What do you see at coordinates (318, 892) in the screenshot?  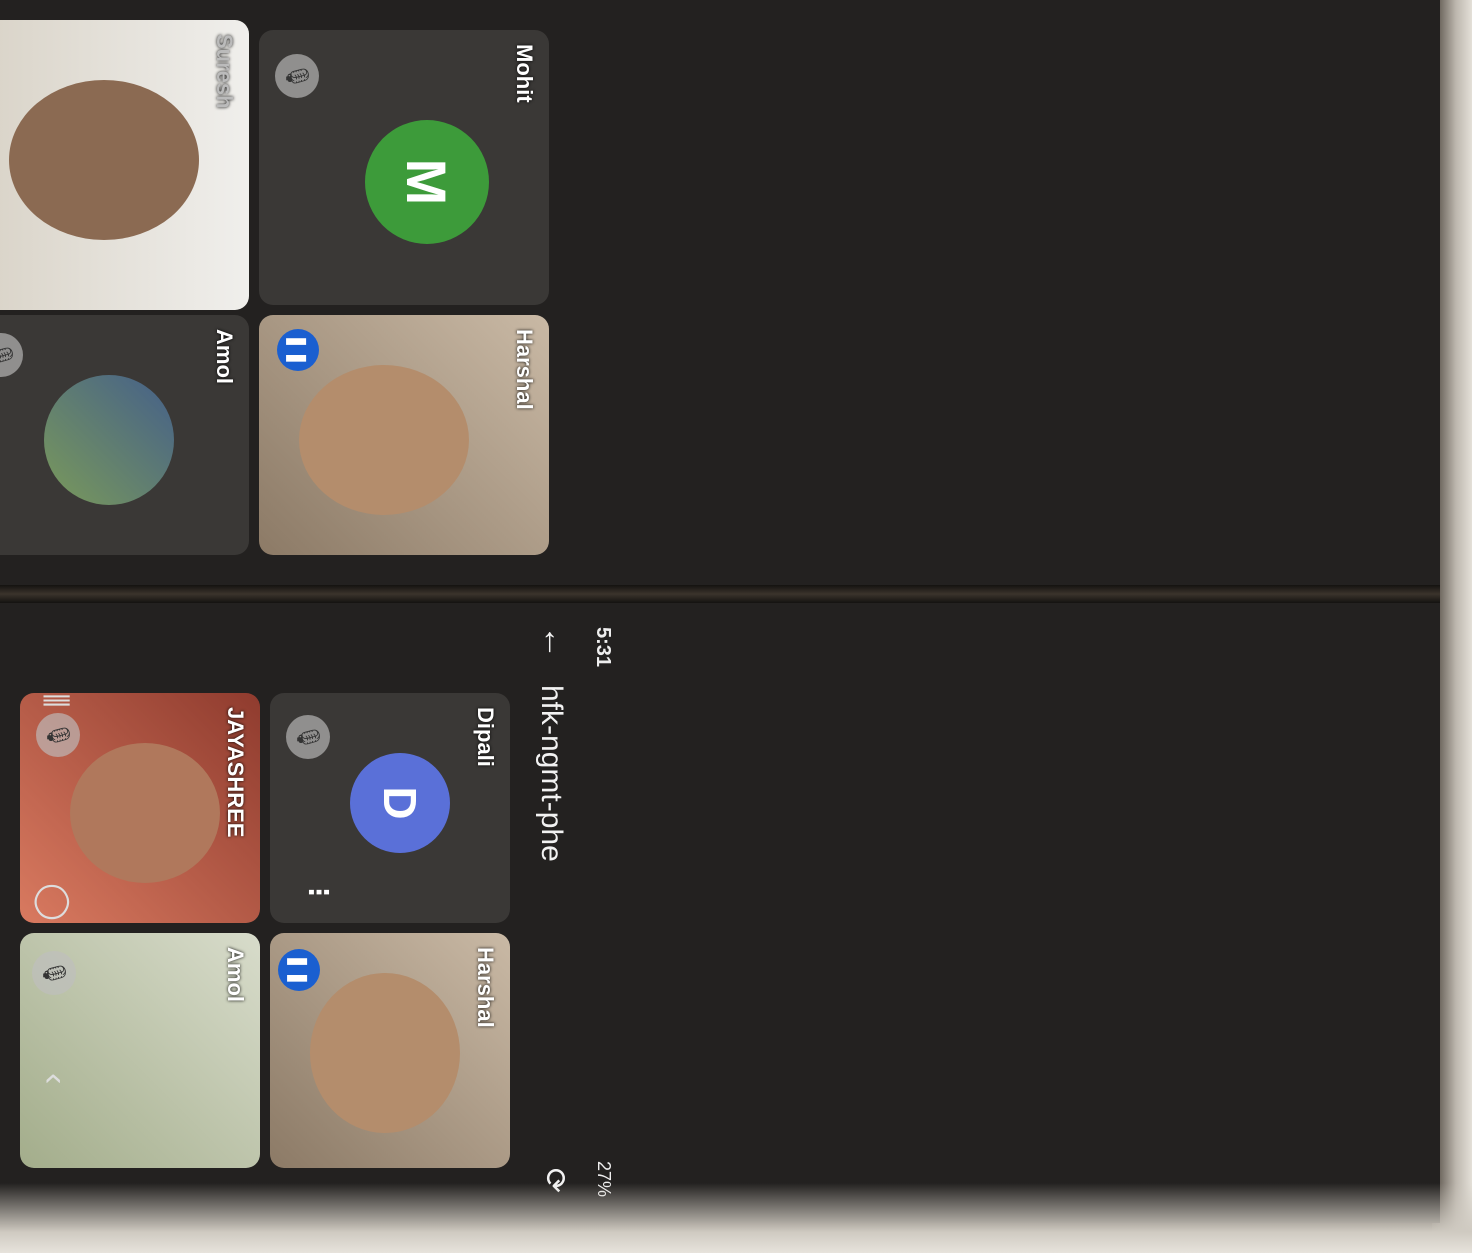 I see `more-options-icon: ⋮` at bounding box center [318, 892].